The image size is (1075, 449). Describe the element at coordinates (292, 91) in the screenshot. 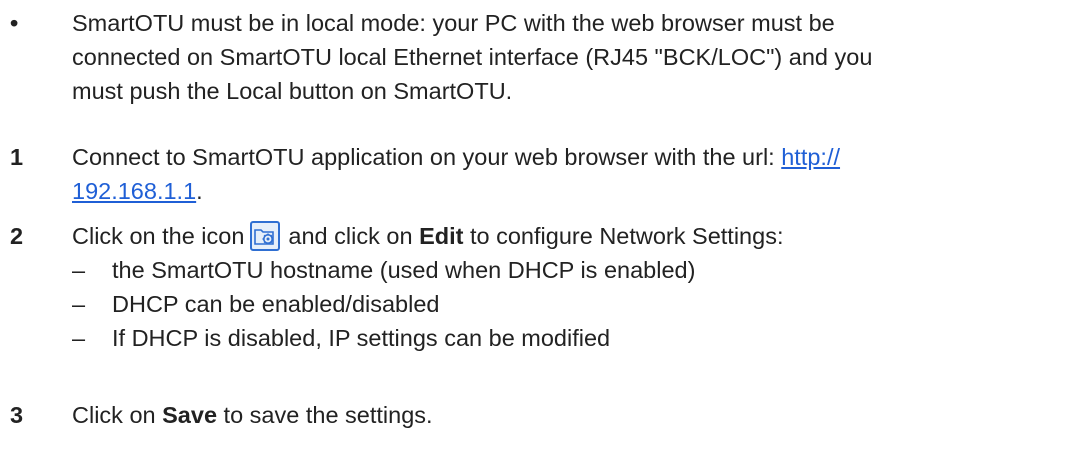

I see `intro-line-3: must push the Local button on SmartOTU.` at that location.